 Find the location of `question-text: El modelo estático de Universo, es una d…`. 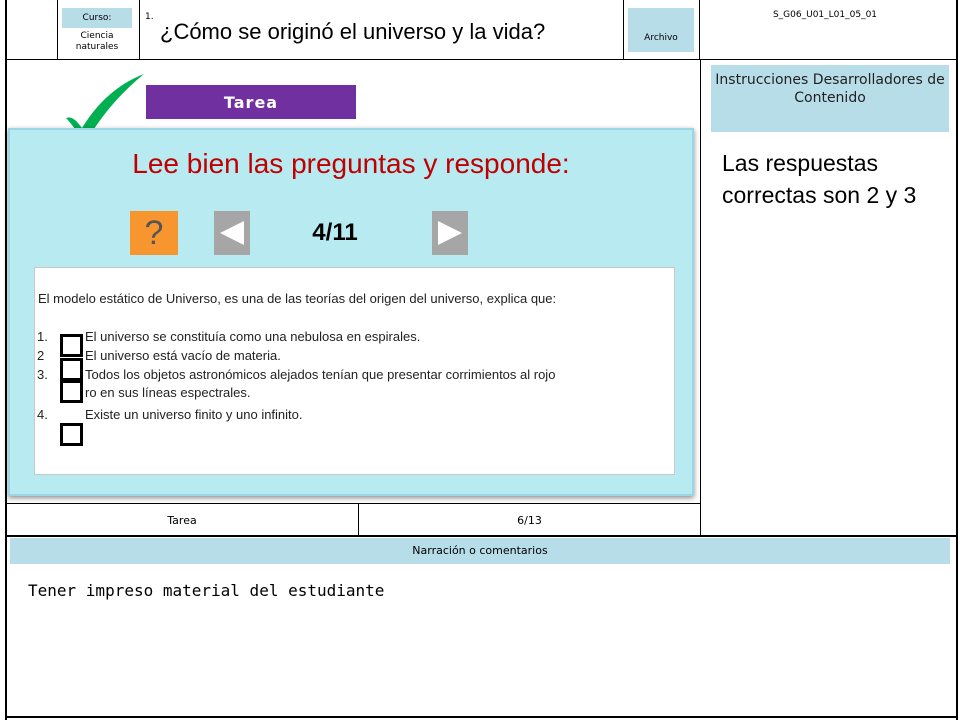

question-text: El modelo estático de Universo, es una d… is located at coordinates (297, 298).